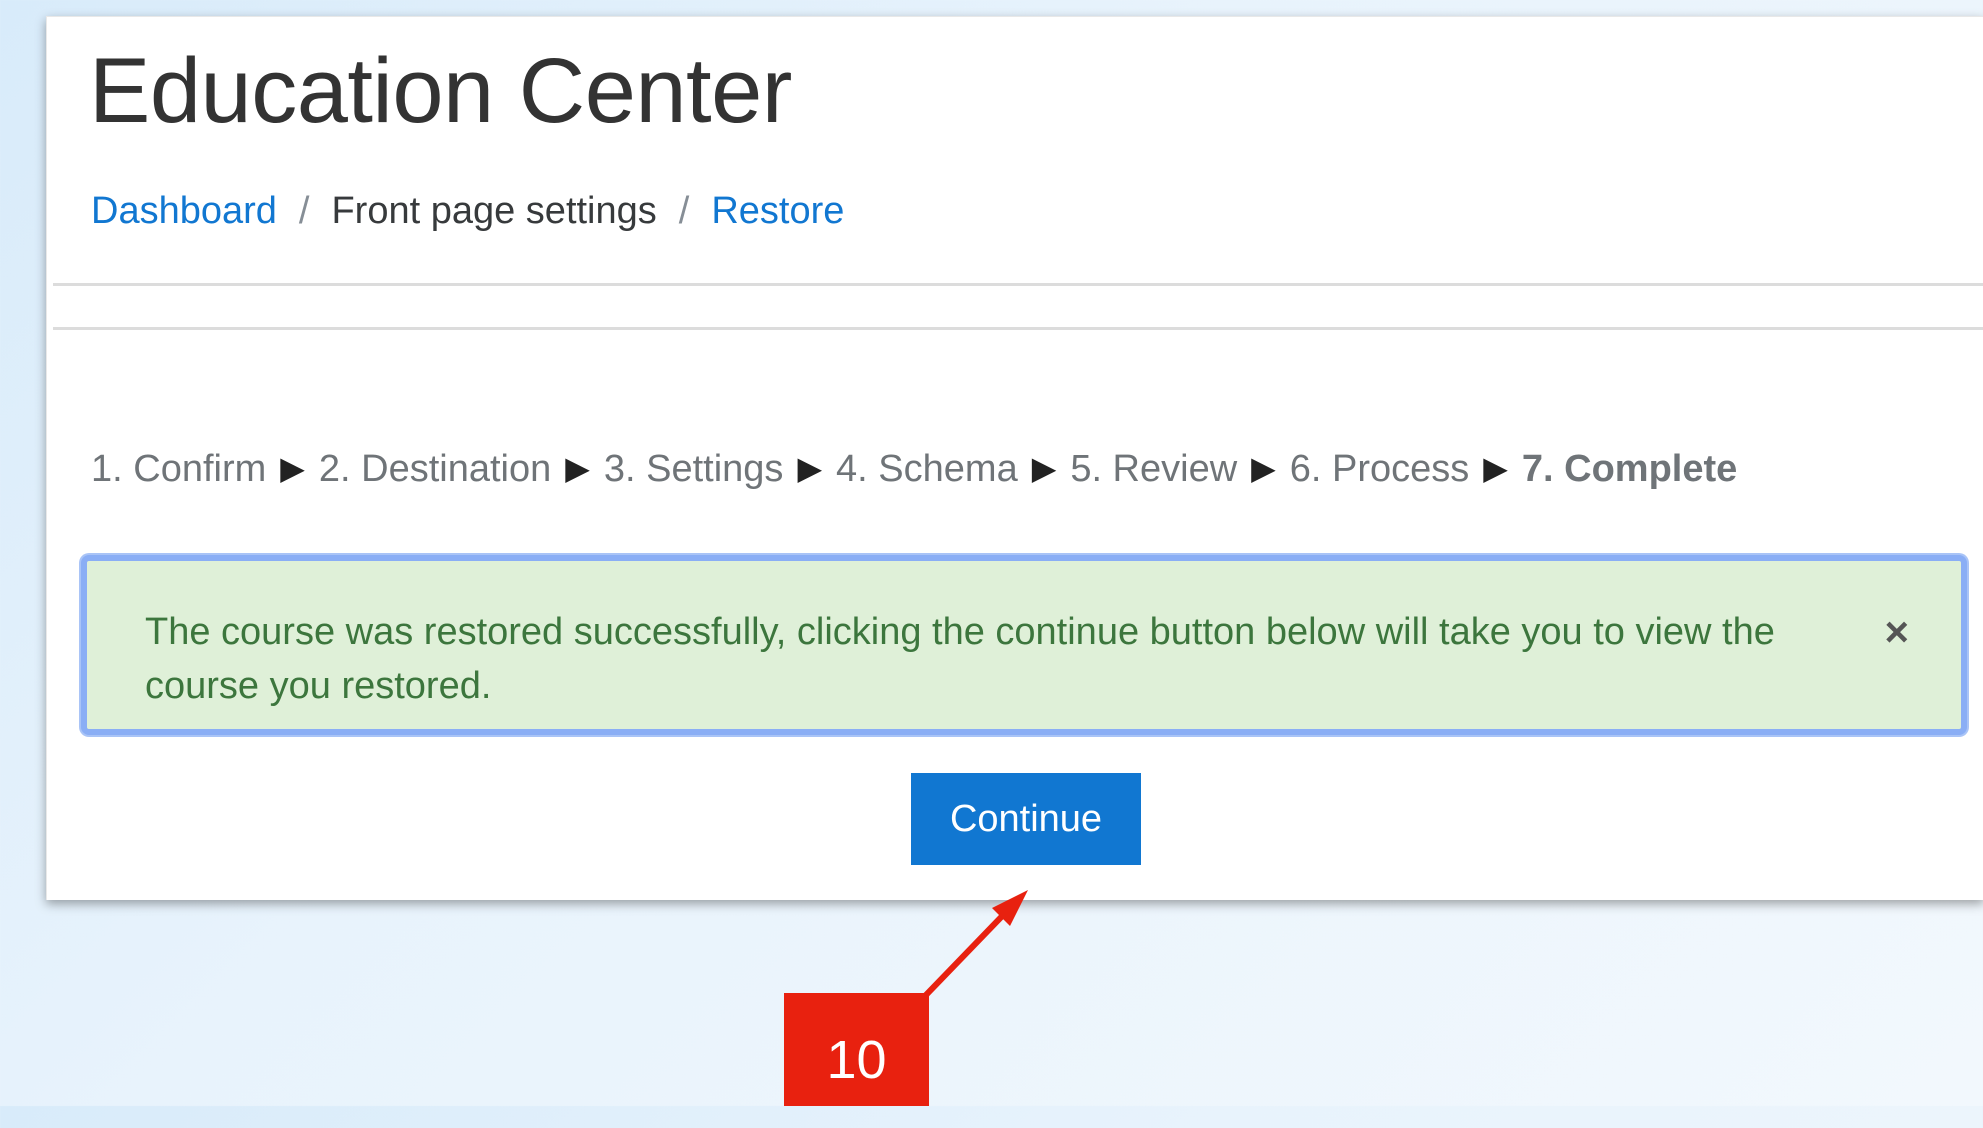 Image resolution: width=1983 pixels, height=1128 pixels. What do you see at coordinates (435, 469) in the screenshot?
I see `step-destination: 2. Destination` at bounding box center [435, 469].